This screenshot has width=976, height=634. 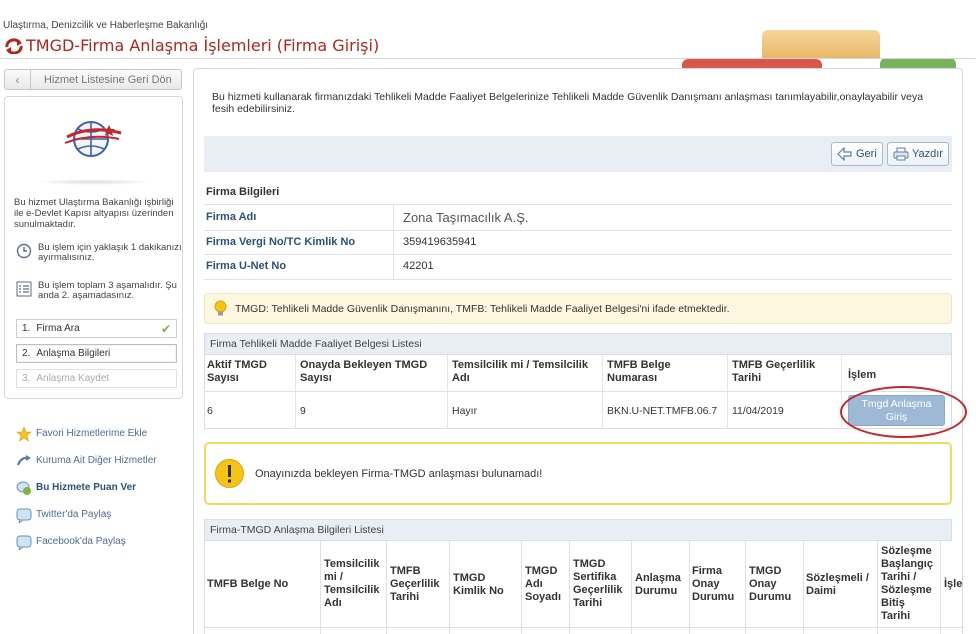 I want to click on firma-unet-value: 42201, so click(x=418, y=266).